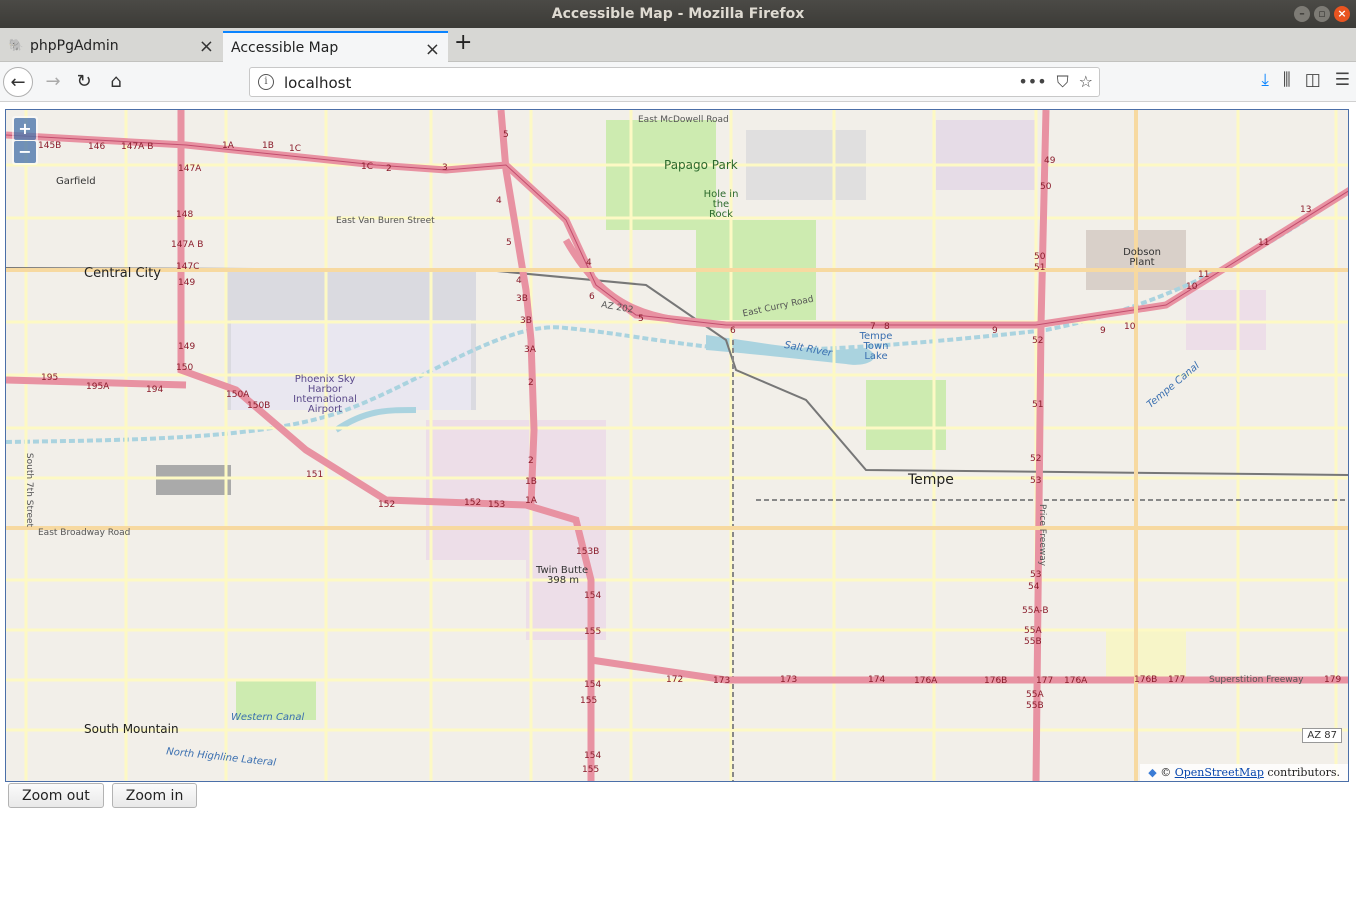 The height and width of the screenshot is (903, 1356). What do you see at coordinates (473, 503) in the screenshot?
I see `exit-label: 152` at bounding box center [473, 503].